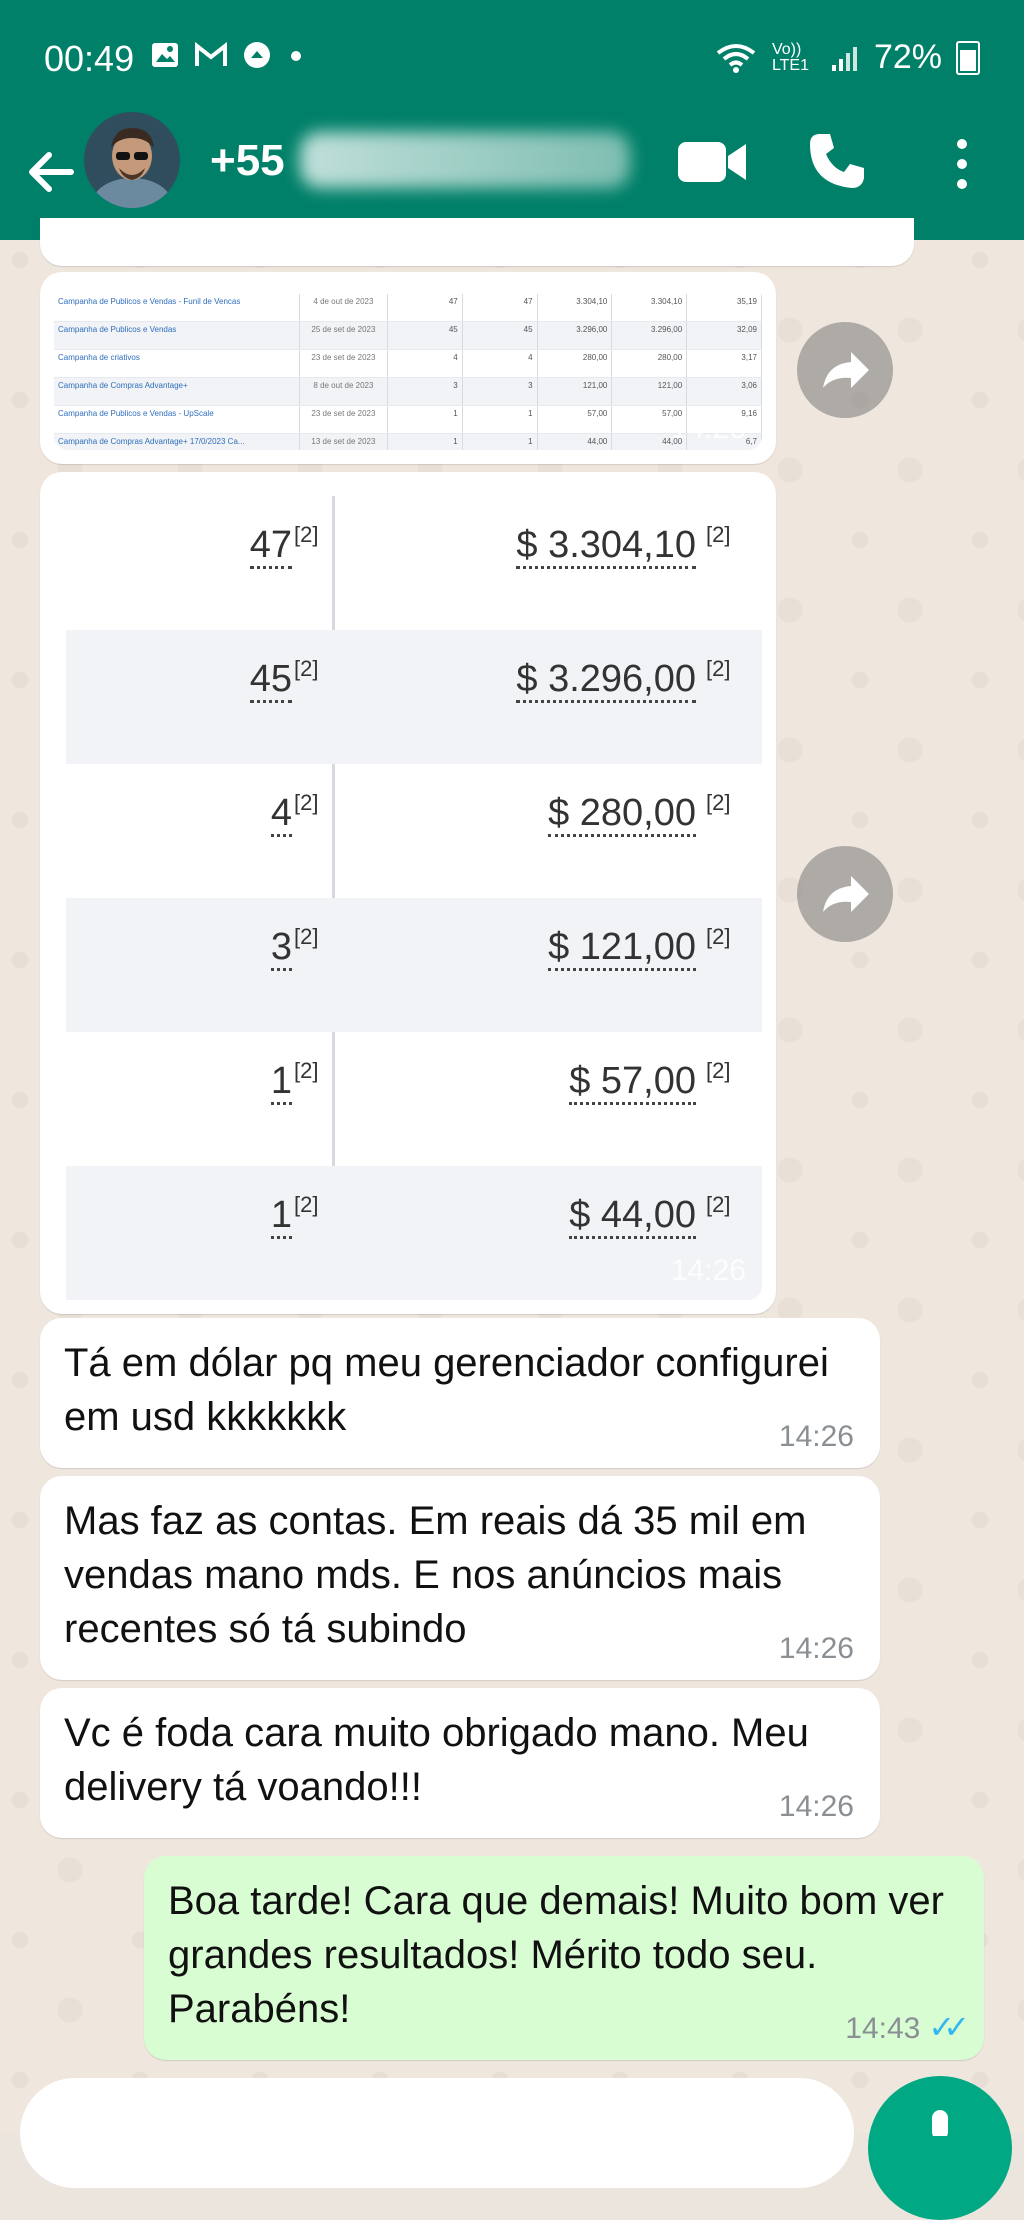  What do you see at coordinates (907, 57) in the screenshot?
I see `battery-percent: 72%` at bounding box center [907, 57].